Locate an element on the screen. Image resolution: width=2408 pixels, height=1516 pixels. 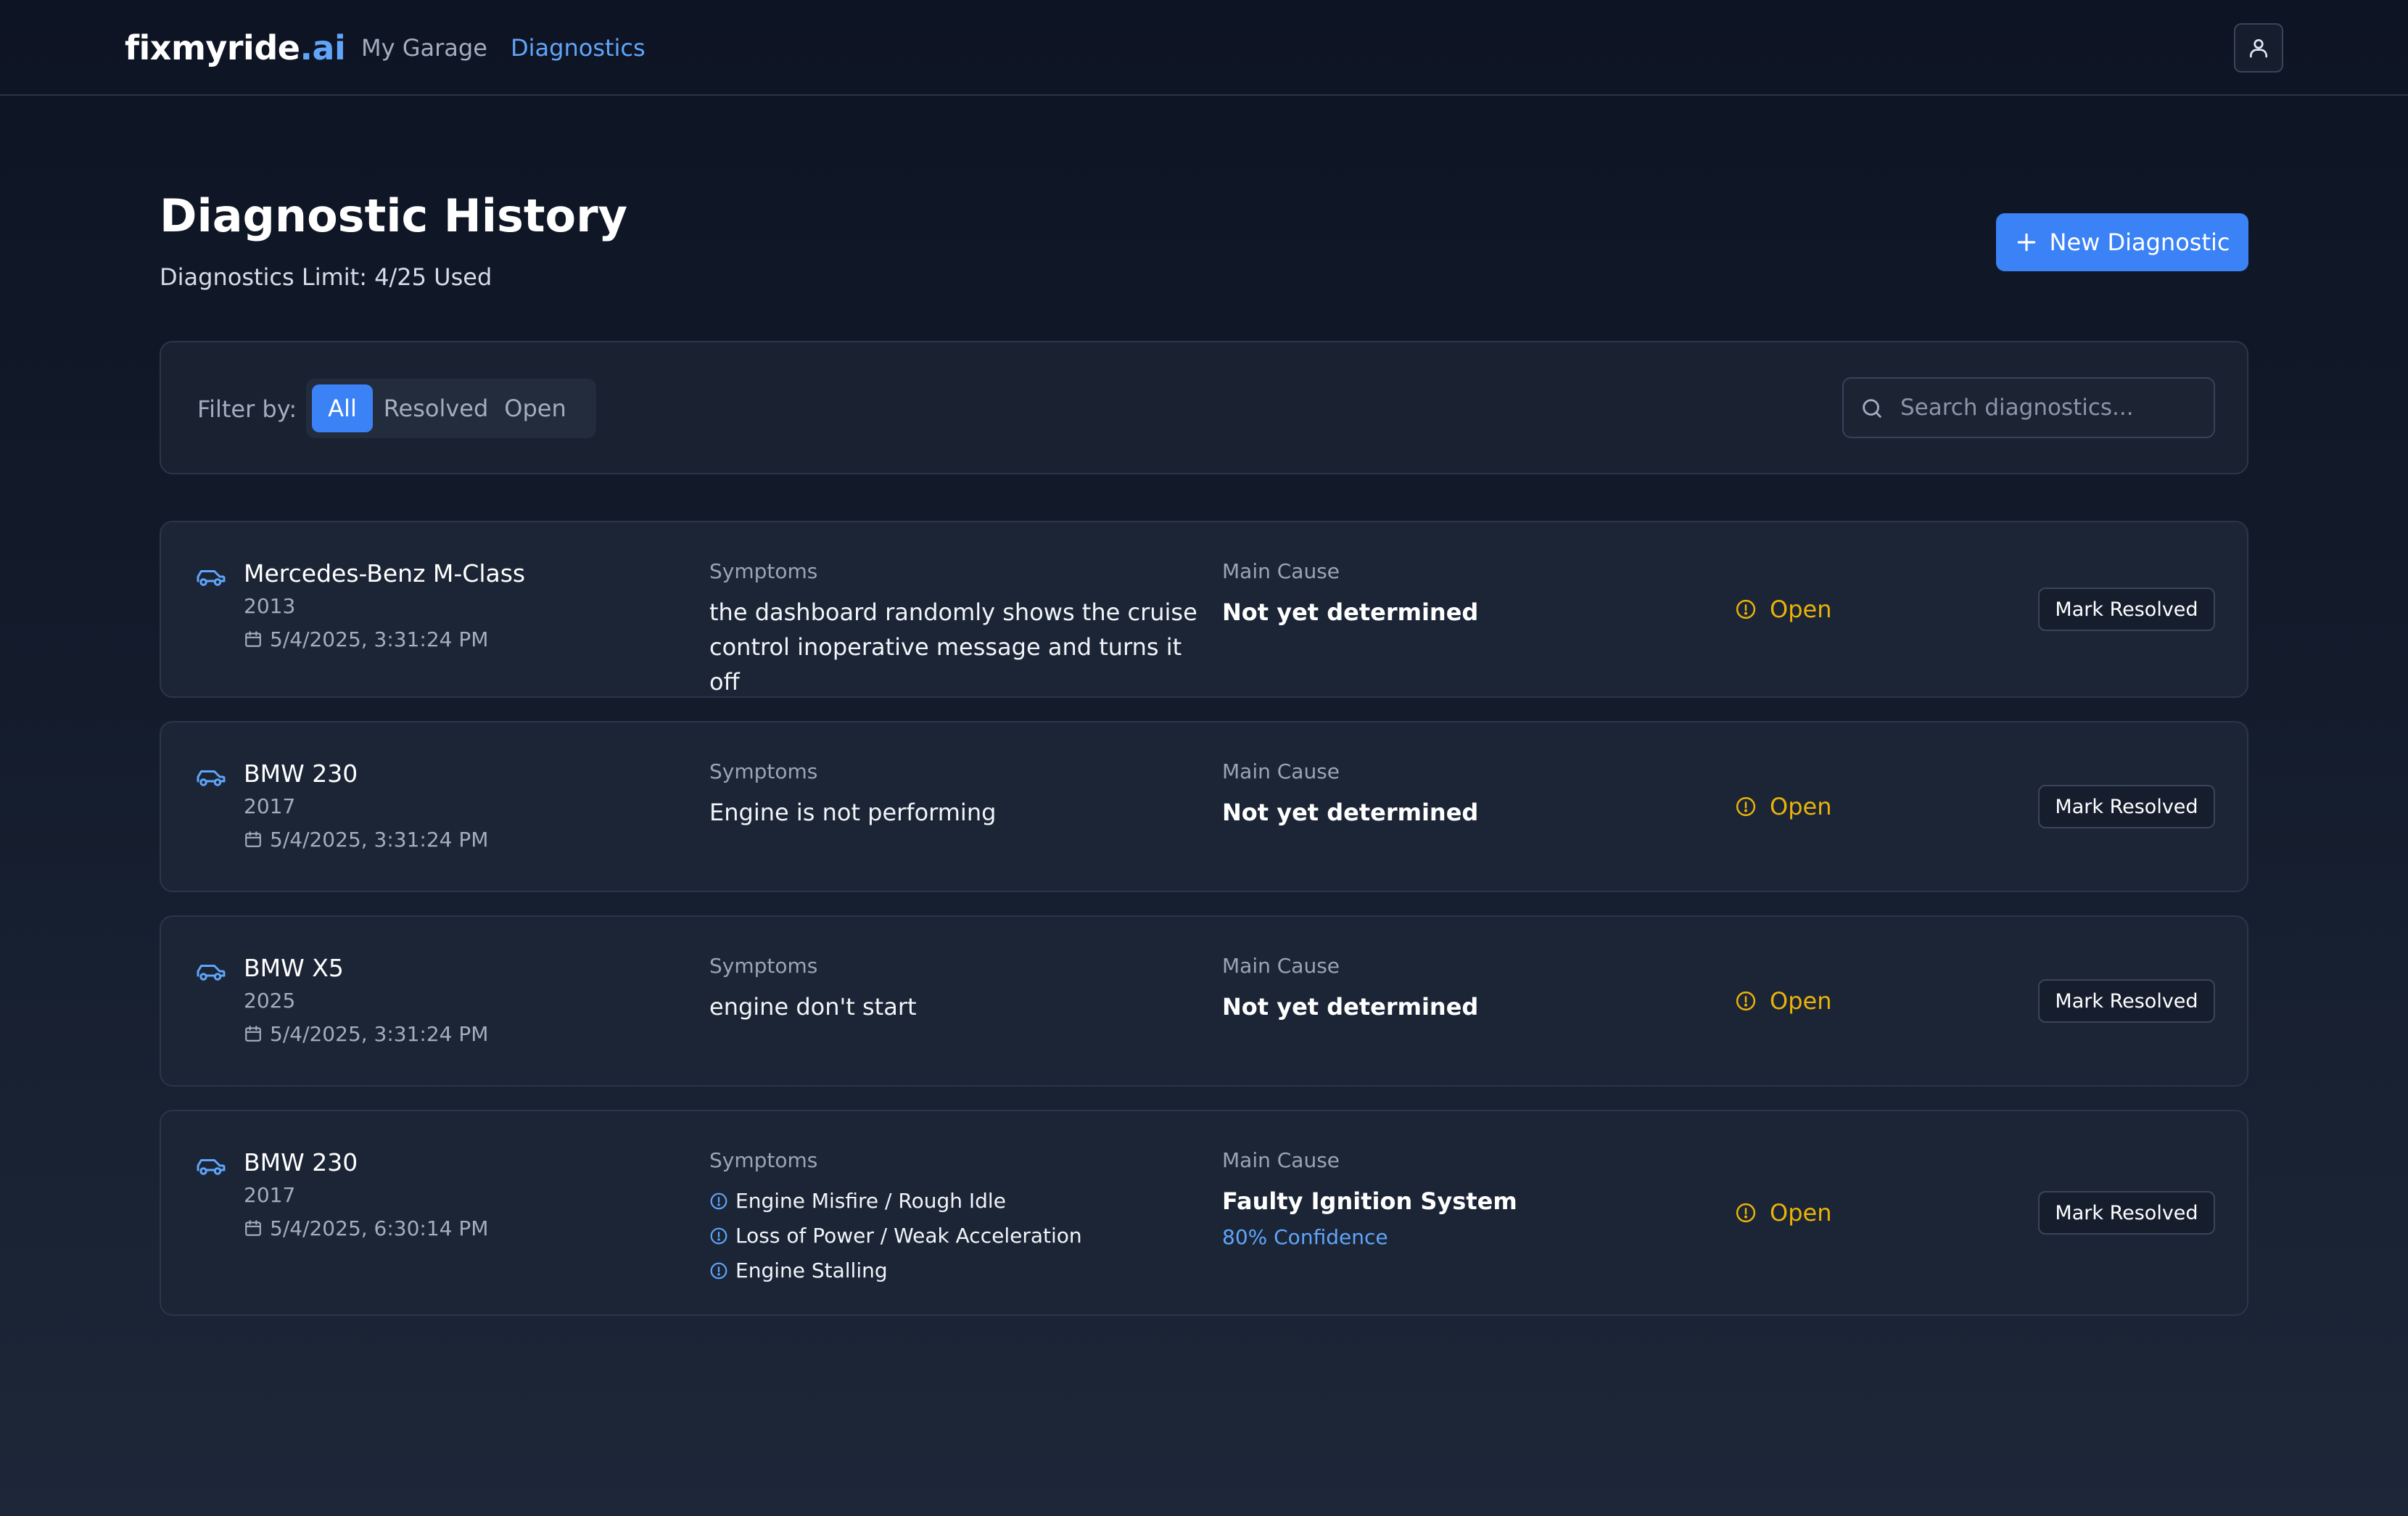
symptom-item: Loss of Power / Weak Acceleration is located at coordinates (895, 1236).